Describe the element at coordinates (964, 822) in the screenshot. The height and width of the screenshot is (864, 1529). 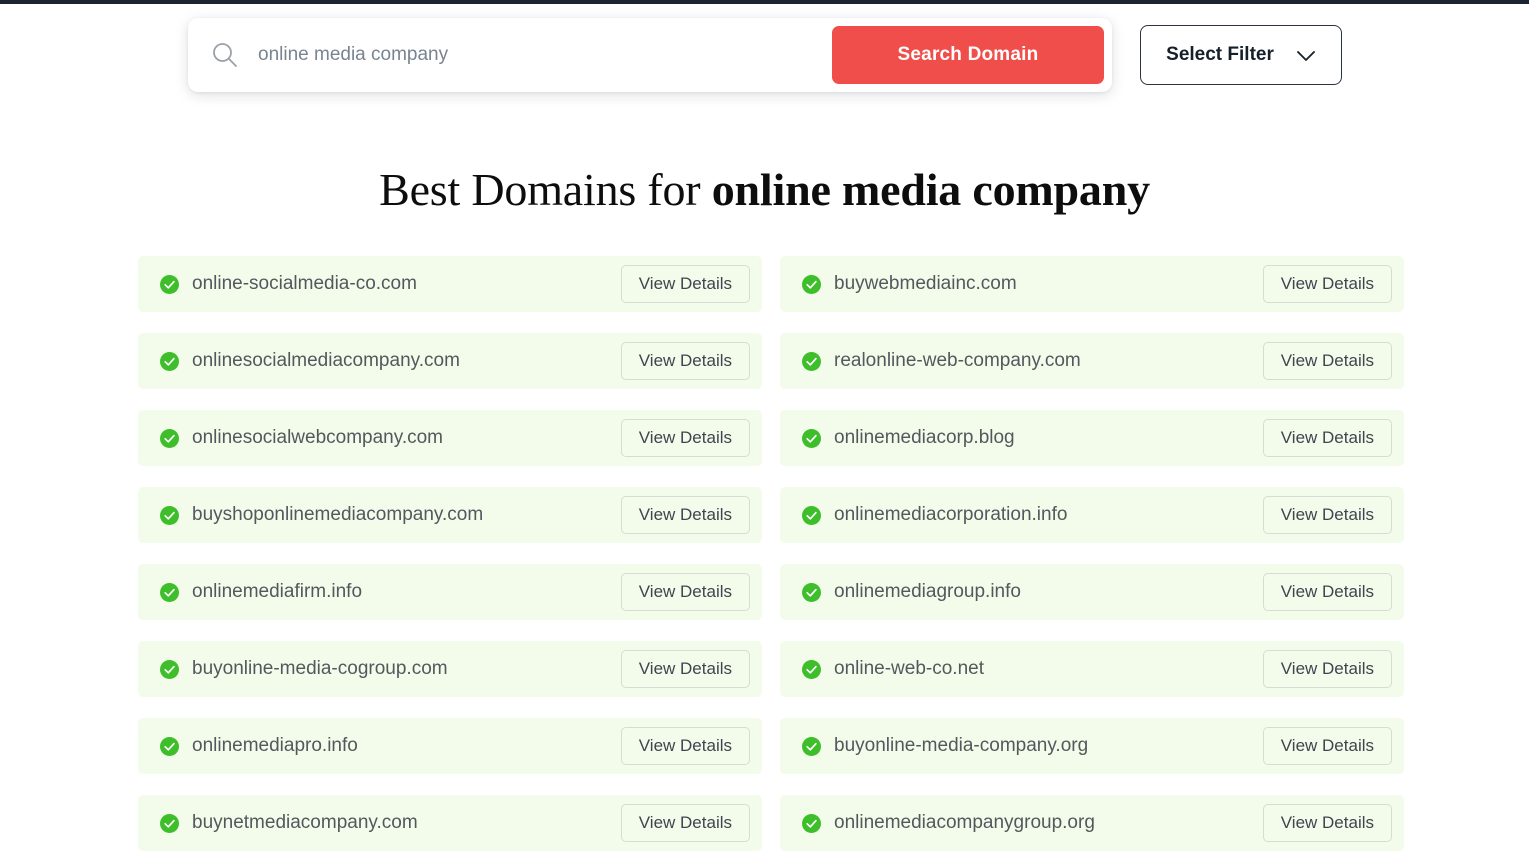
I see `domain-name: onlinemediacompanygroup.org` at that location.